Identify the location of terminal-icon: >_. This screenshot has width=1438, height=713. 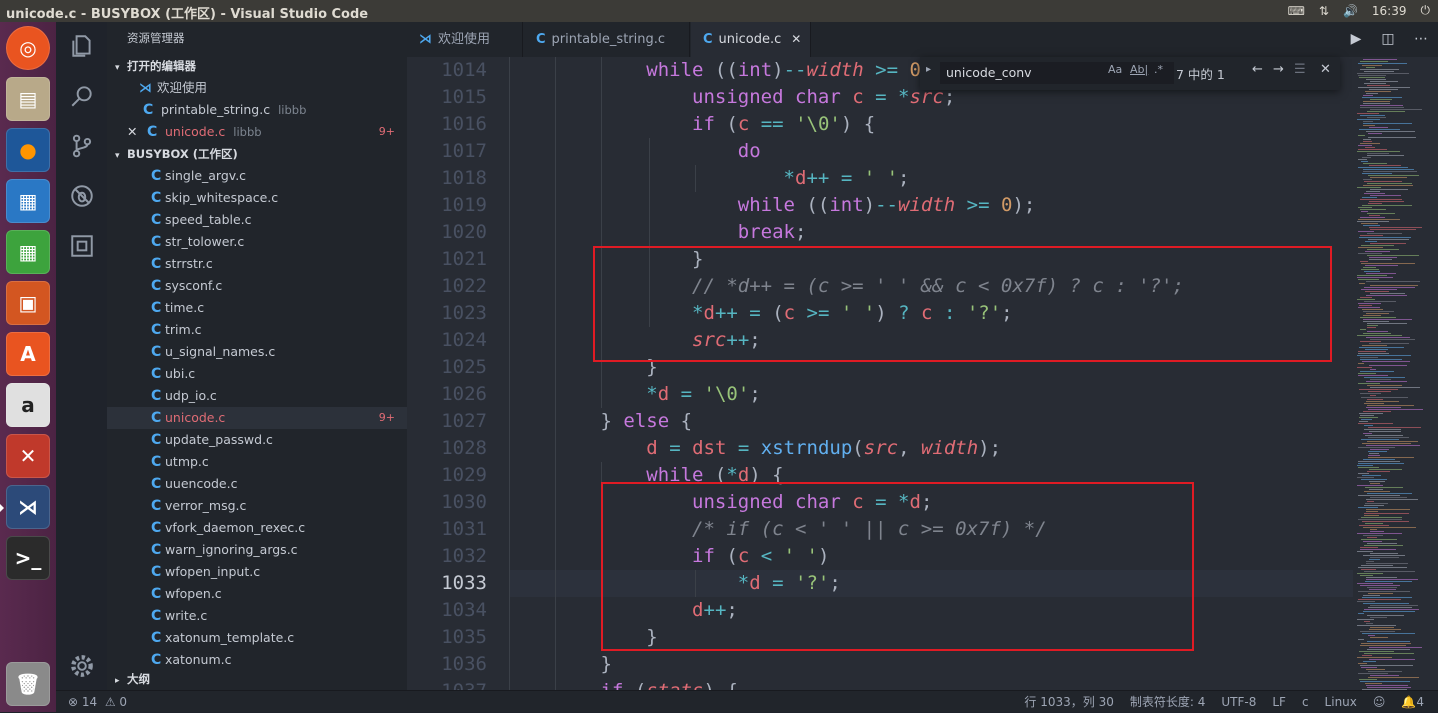
(28, 558).